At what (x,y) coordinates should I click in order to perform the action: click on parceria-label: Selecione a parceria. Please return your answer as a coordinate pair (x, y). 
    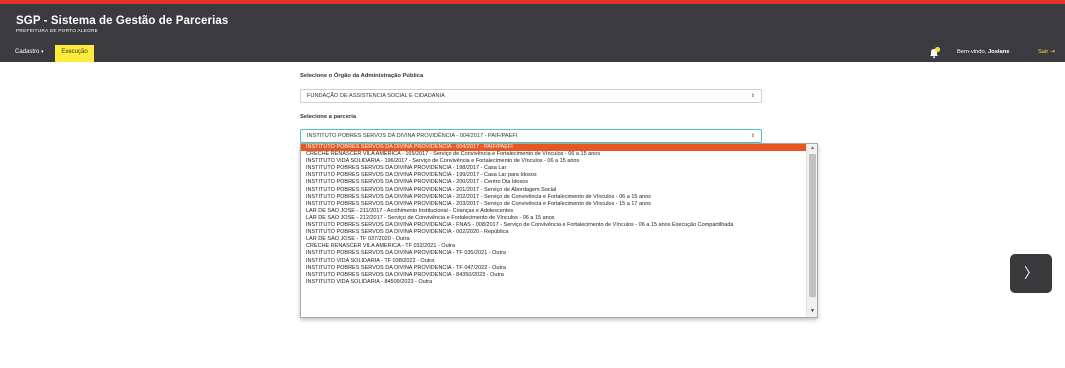
    Looking at the image, I should click on (328, 117).